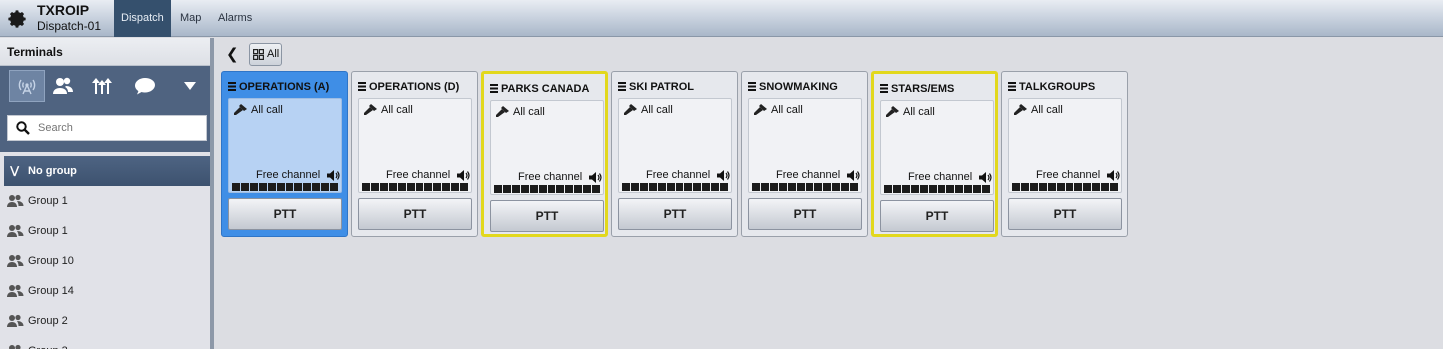  Describe the element at coordinates (235, 18) in the screenshot. I see `tab-alarms: Alarms` at that location.